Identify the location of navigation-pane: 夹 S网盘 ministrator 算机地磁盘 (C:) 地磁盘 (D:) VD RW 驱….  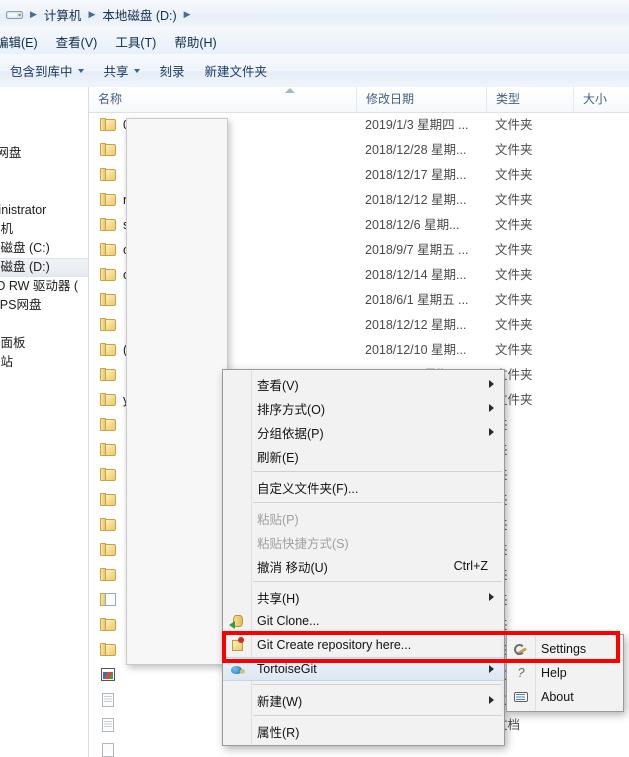
(44, 422).